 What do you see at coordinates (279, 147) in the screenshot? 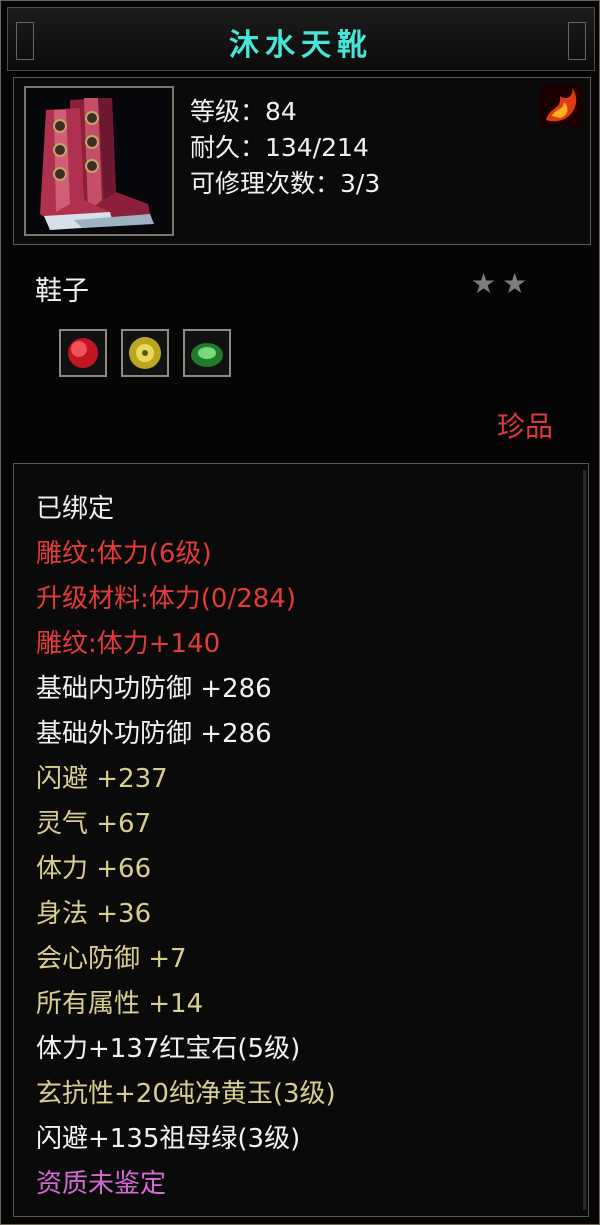
I see `durability-text: 耐久：134/214` at bounding box center [279, 147].